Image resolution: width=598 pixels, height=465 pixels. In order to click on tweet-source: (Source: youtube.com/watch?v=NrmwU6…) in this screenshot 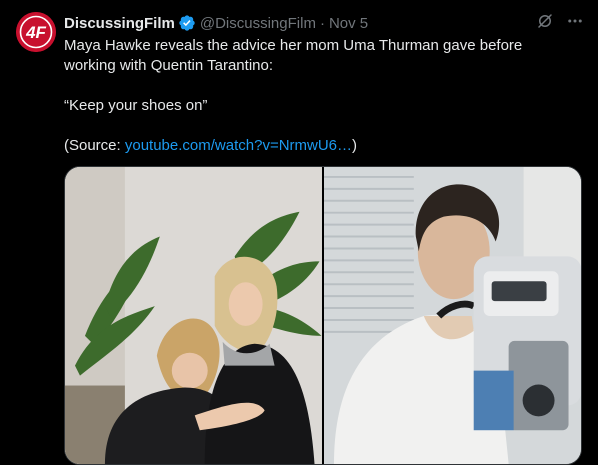, I will do `click(319, 146)`.